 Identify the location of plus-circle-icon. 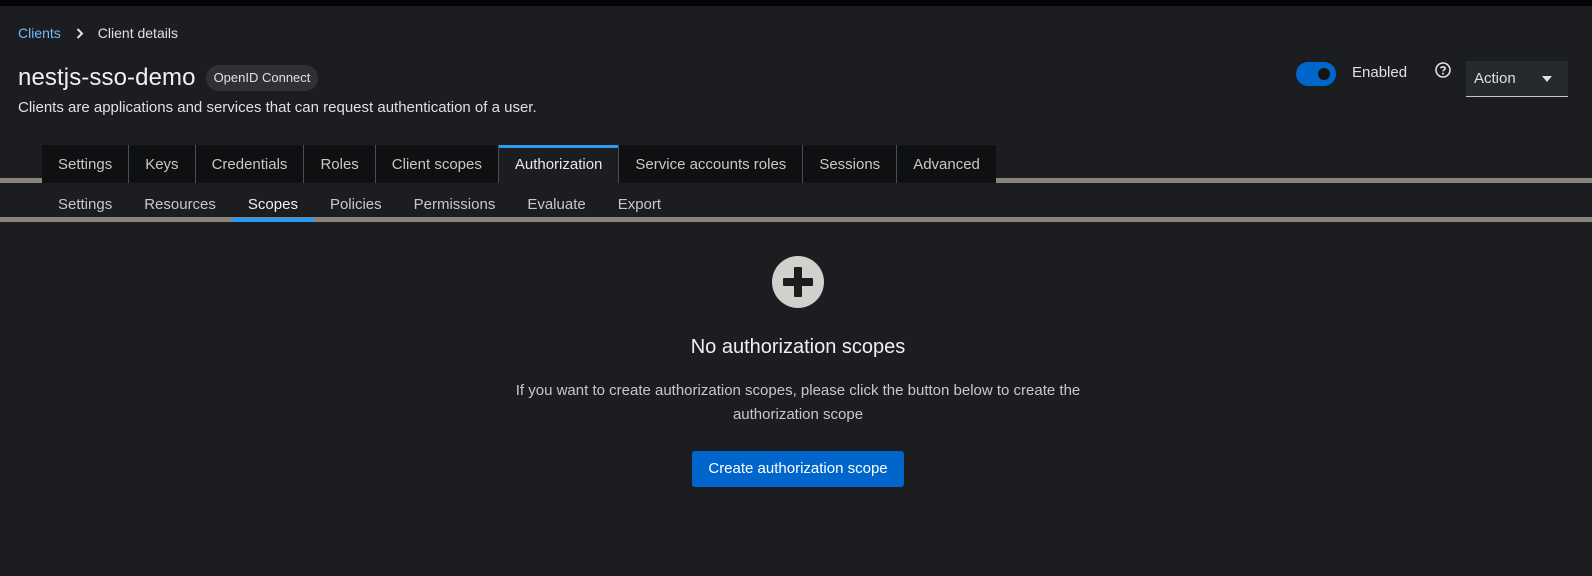
(798, 282).